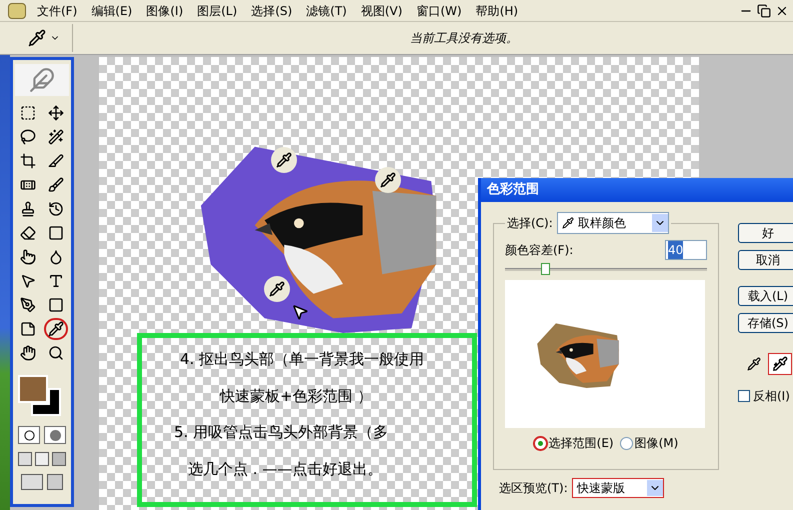 The width and height of the screenshot is (793, 510). I want to click on radio-label: 图像(M), so click(656, 443).